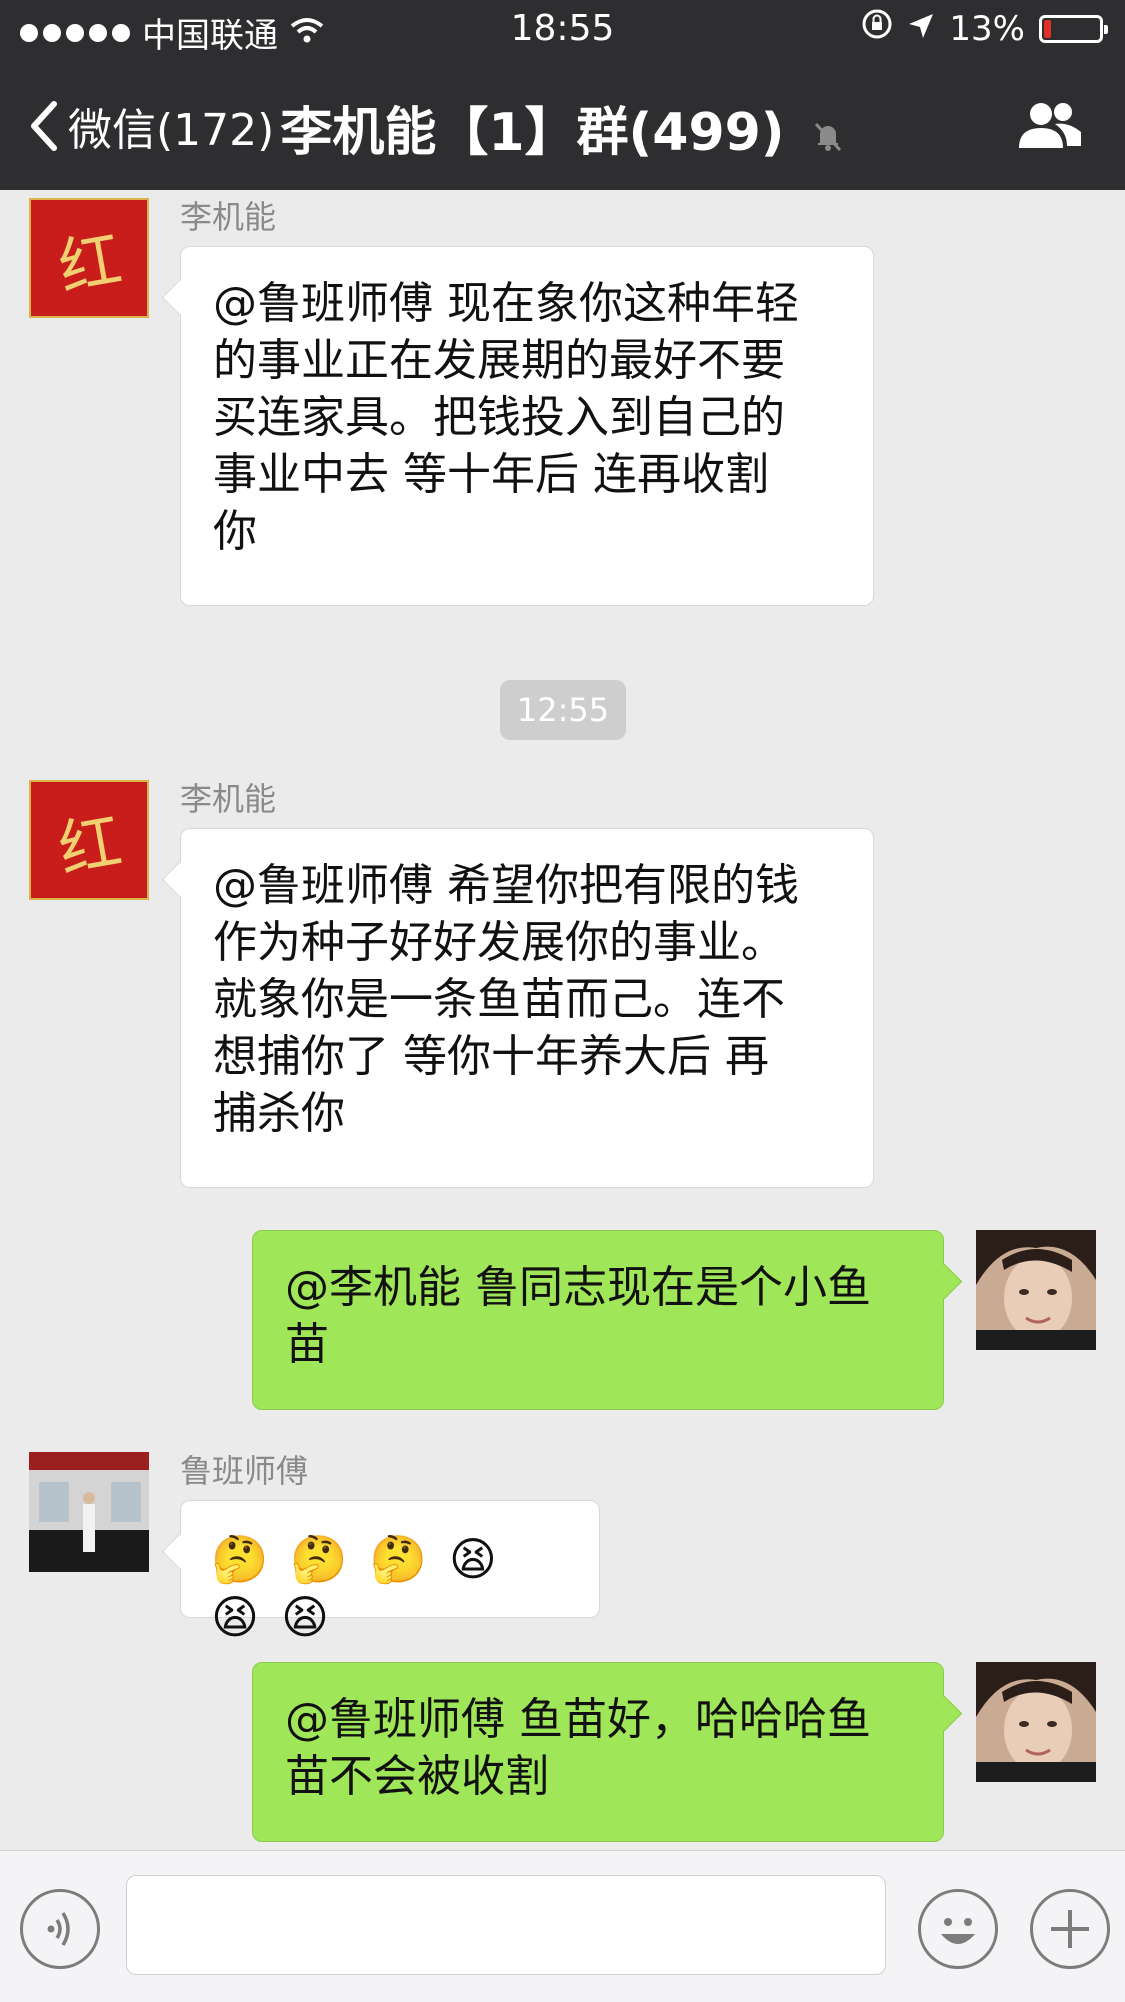  I want to click on message-line: @李机能 鲁同志现在是个小鱼, so click(578, 1287).